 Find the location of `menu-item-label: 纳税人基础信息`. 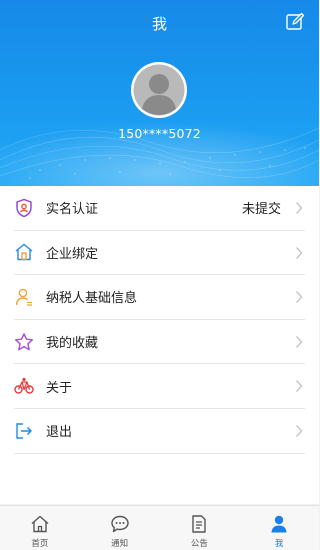

menu-item-label: 纳税人基础信息 is located at coordinates (92, 299).